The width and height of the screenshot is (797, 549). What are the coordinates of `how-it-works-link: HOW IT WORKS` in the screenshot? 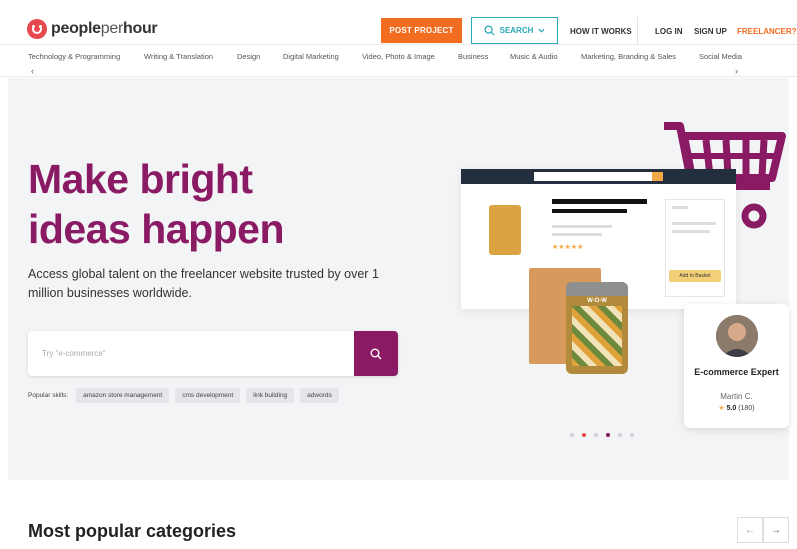 It's located at (601, 31).